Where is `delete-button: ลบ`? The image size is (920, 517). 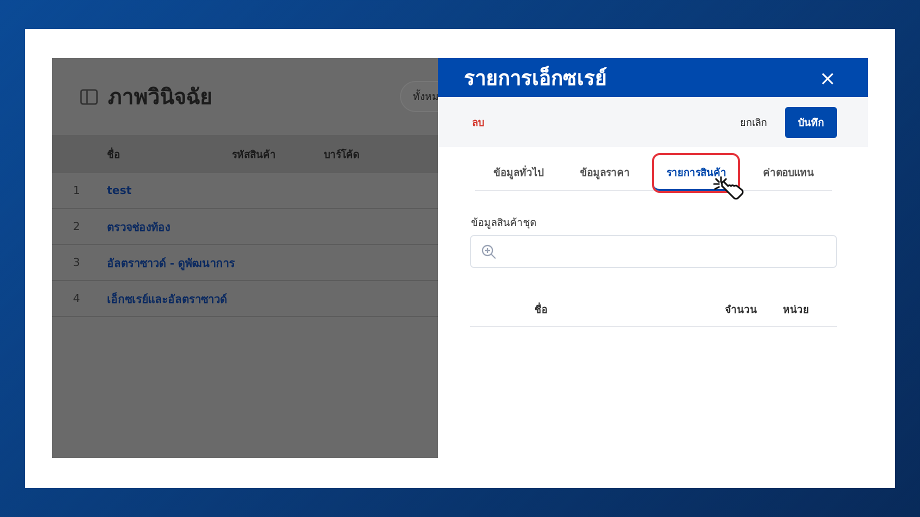
delete-button: ลบ is located at coordinates (478, 122).